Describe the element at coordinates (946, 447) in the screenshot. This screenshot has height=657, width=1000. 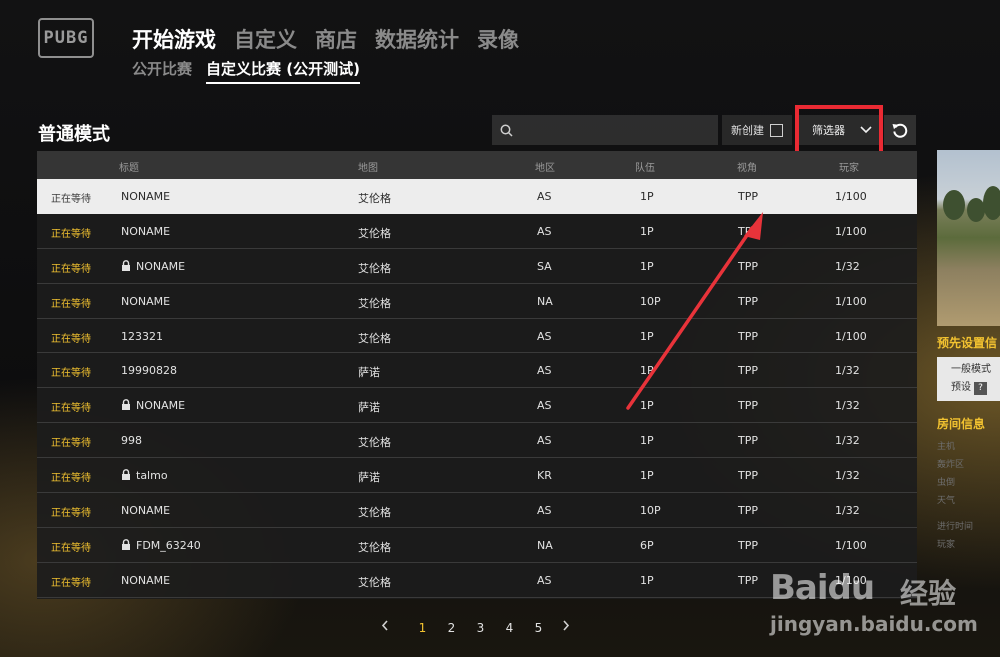
I see `room-field-host: 主机` at that location.